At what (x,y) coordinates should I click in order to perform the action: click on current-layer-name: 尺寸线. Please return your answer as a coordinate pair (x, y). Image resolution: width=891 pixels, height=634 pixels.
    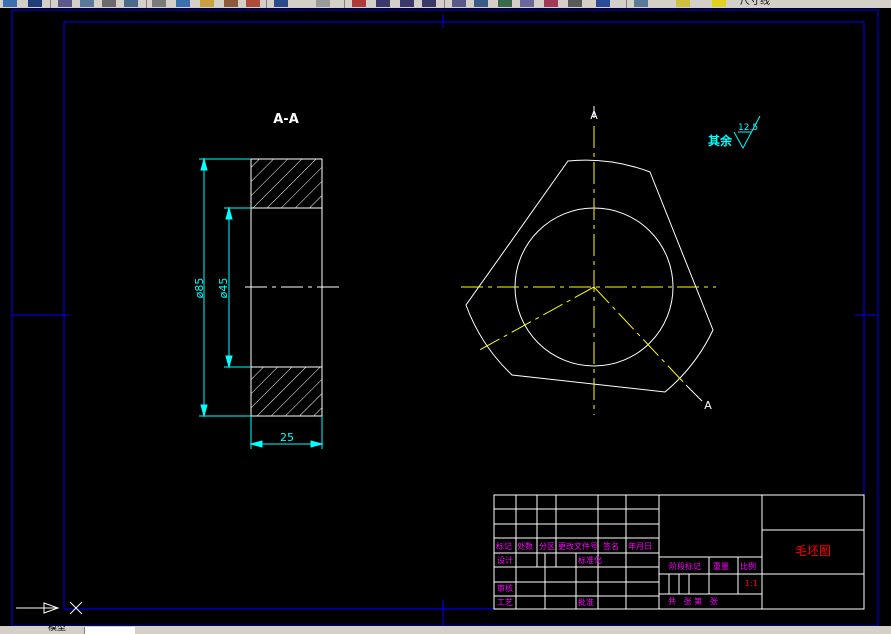
    Looking at the image, I should click on (755, 4).